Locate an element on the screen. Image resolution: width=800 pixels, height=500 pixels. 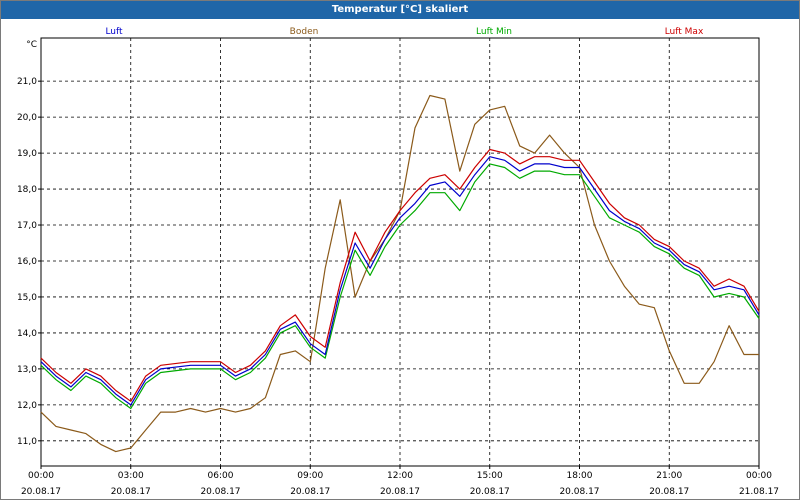
y-tick-label: 20,0 is located at coordinates (27, 118).